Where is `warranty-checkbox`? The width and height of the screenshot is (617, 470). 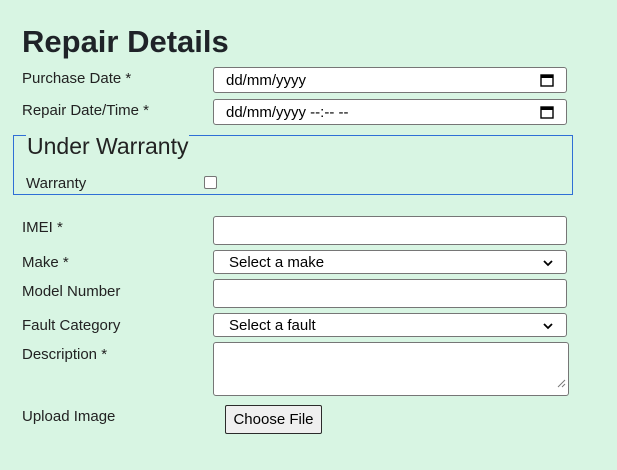 warranty-checkbox is located at coordinates (210, 182).